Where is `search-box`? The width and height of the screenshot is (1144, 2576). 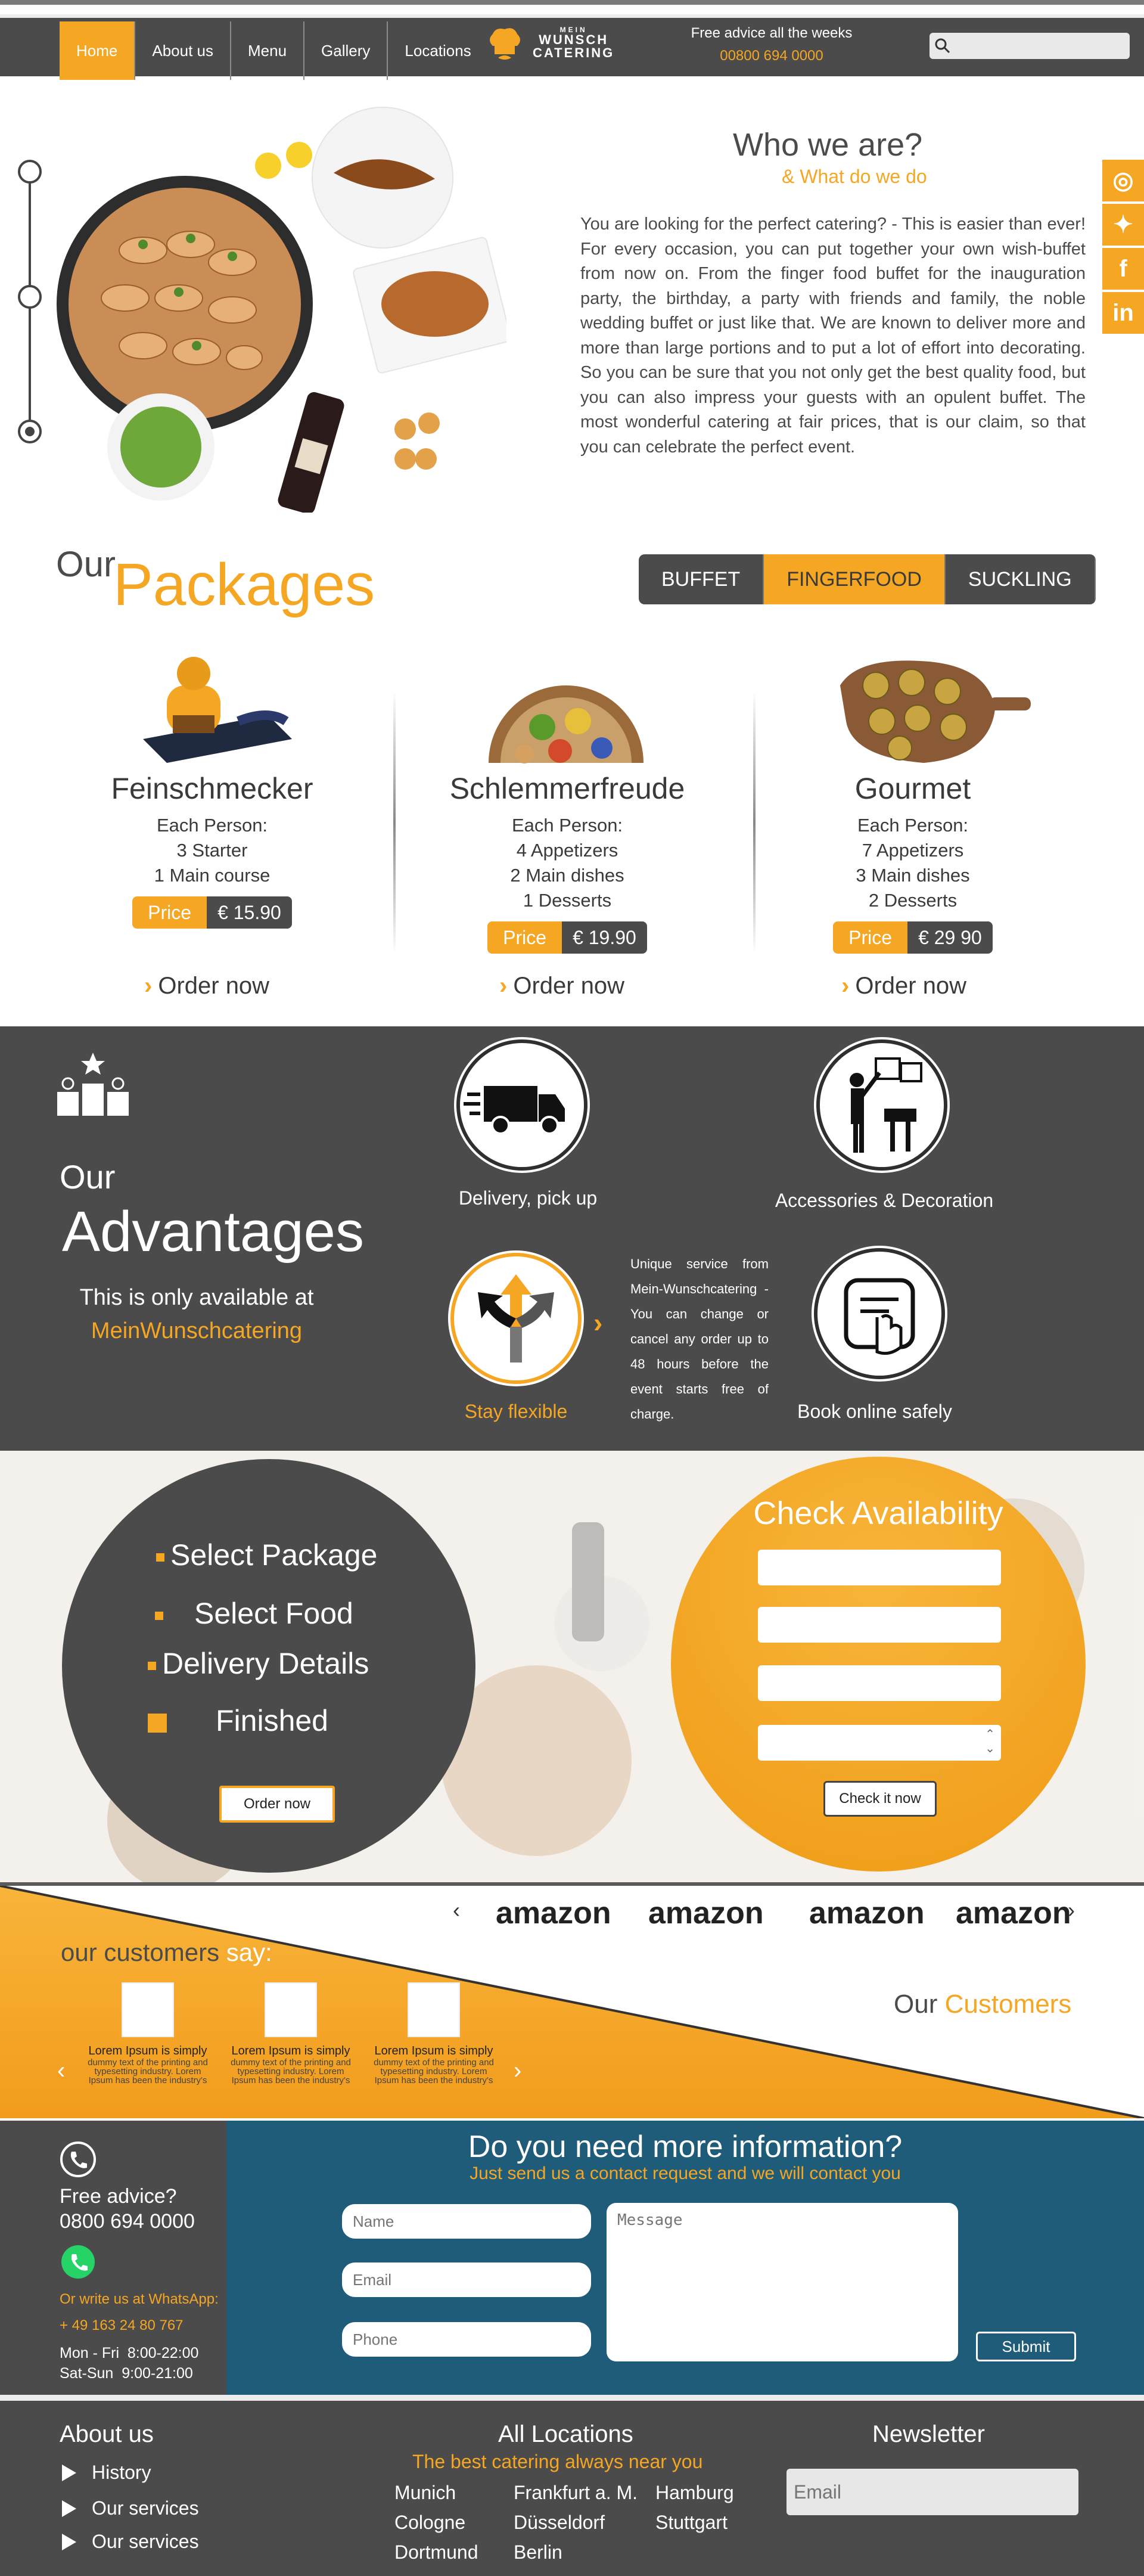
search-box is located at coordinates (1030, 46).